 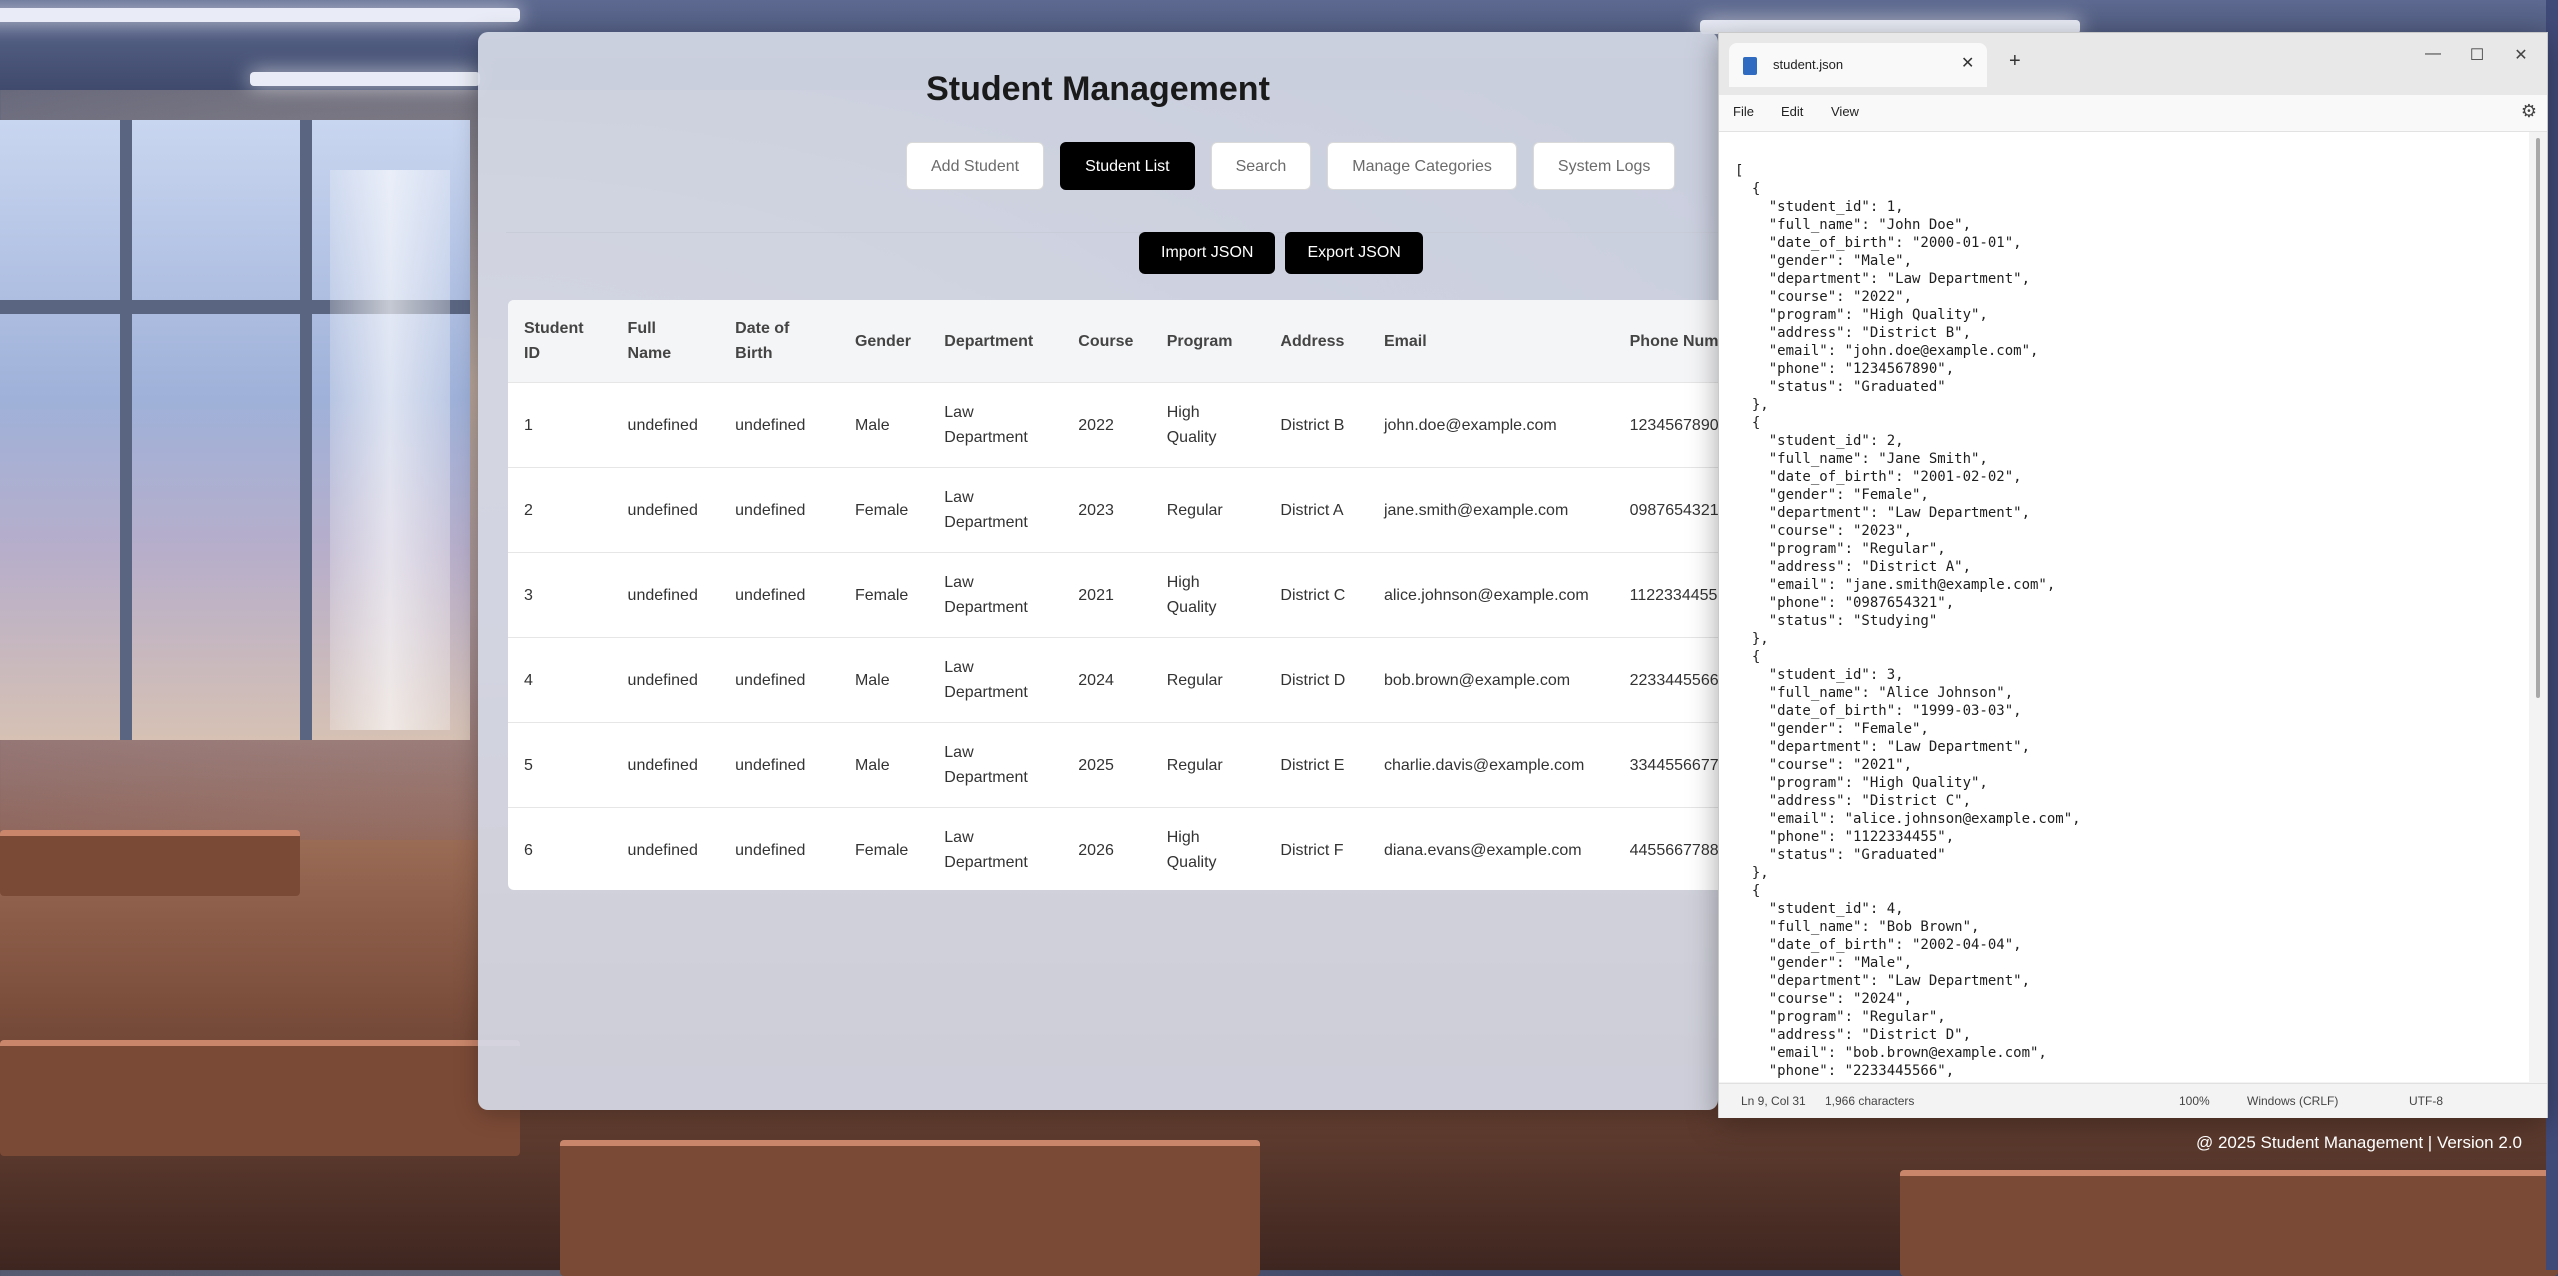 I want to click on status-line-ending: Windows (CRLF), so click(x=2293, y=1101).